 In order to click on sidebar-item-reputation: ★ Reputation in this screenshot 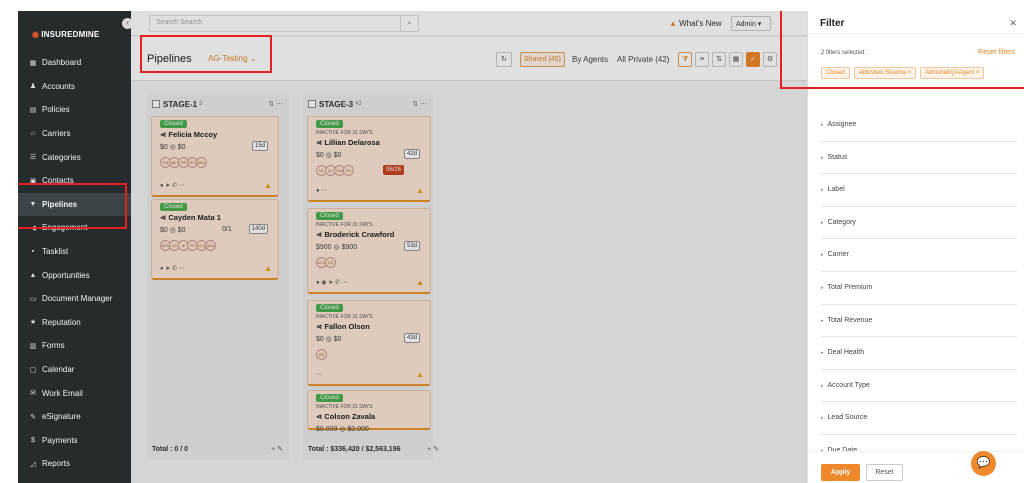, I will do `click(74, 323)`.